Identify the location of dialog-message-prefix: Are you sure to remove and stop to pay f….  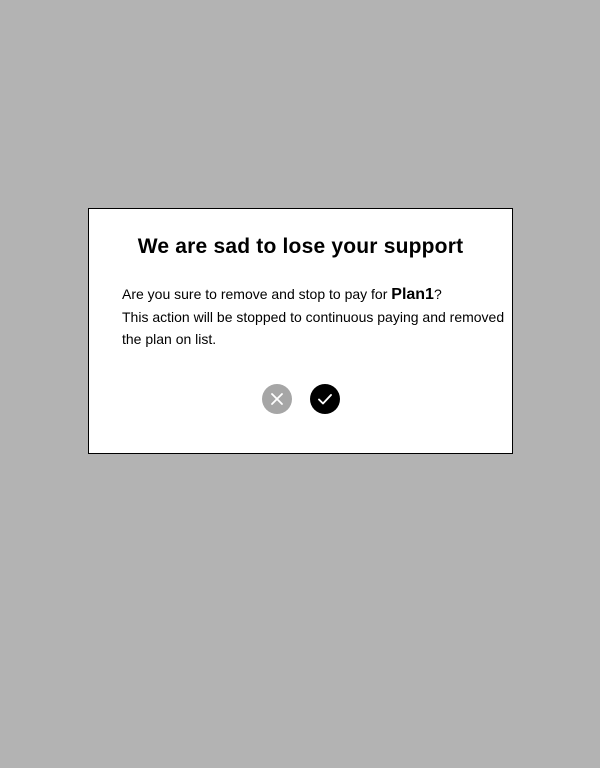
(257, 294).